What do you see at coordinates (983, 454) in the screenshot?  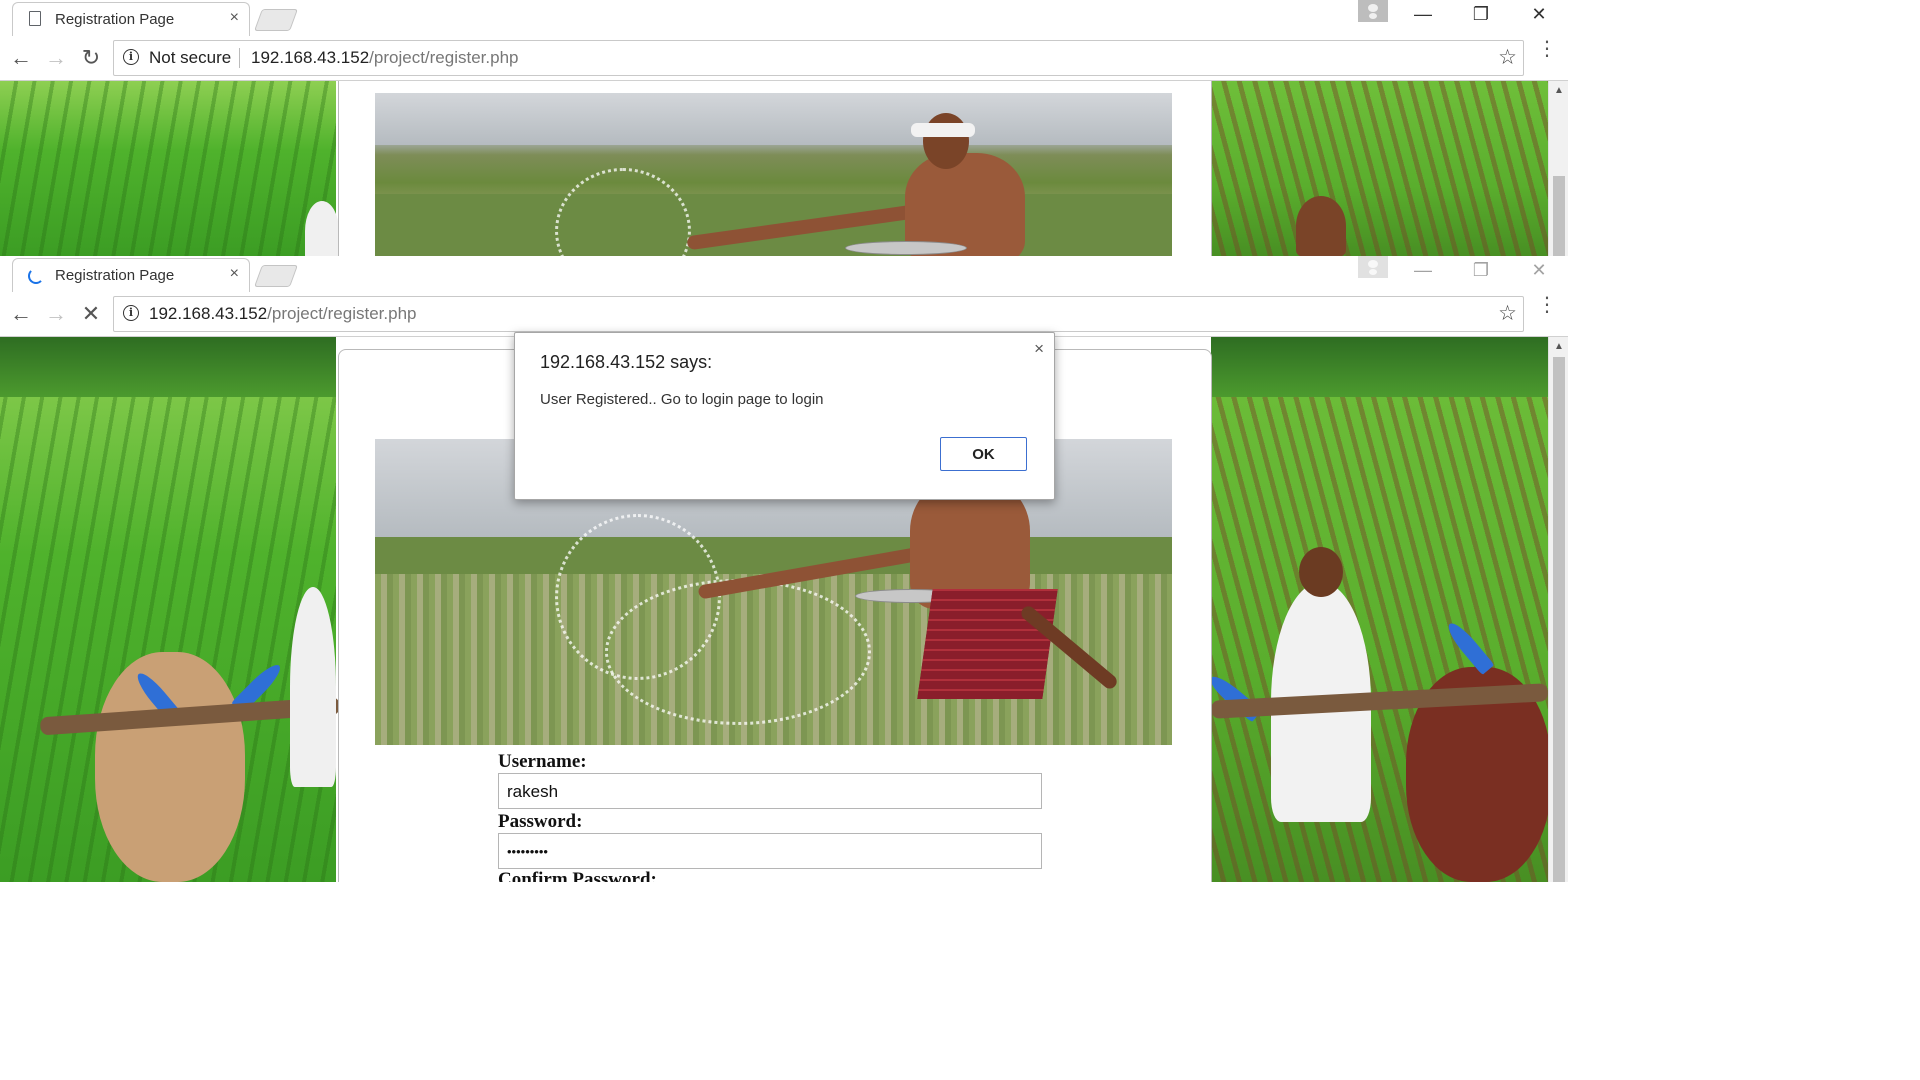 I see `ok-button: OK` at bounding box center [983, 454].